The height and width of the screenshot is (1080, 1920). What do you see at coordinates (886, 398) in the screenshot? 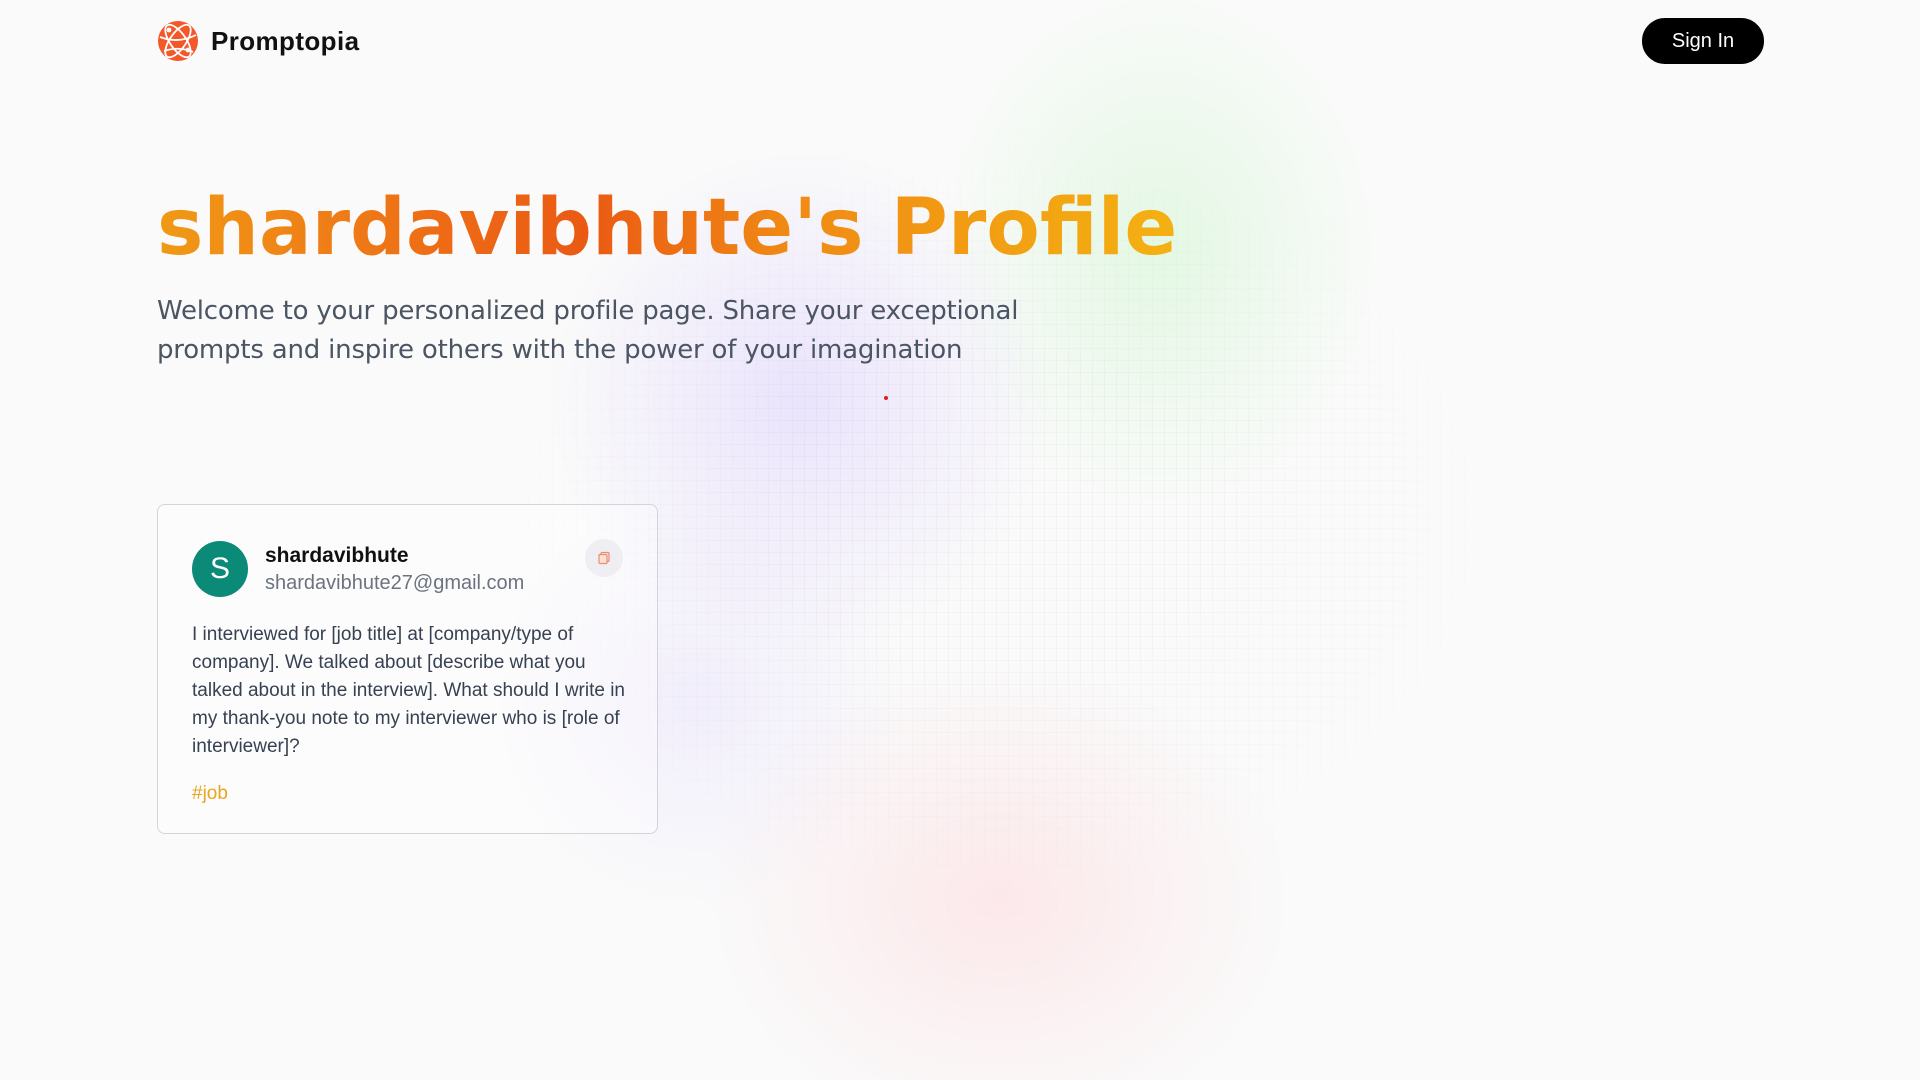
I see `cursor-dot` at bounding box center [886, 398].